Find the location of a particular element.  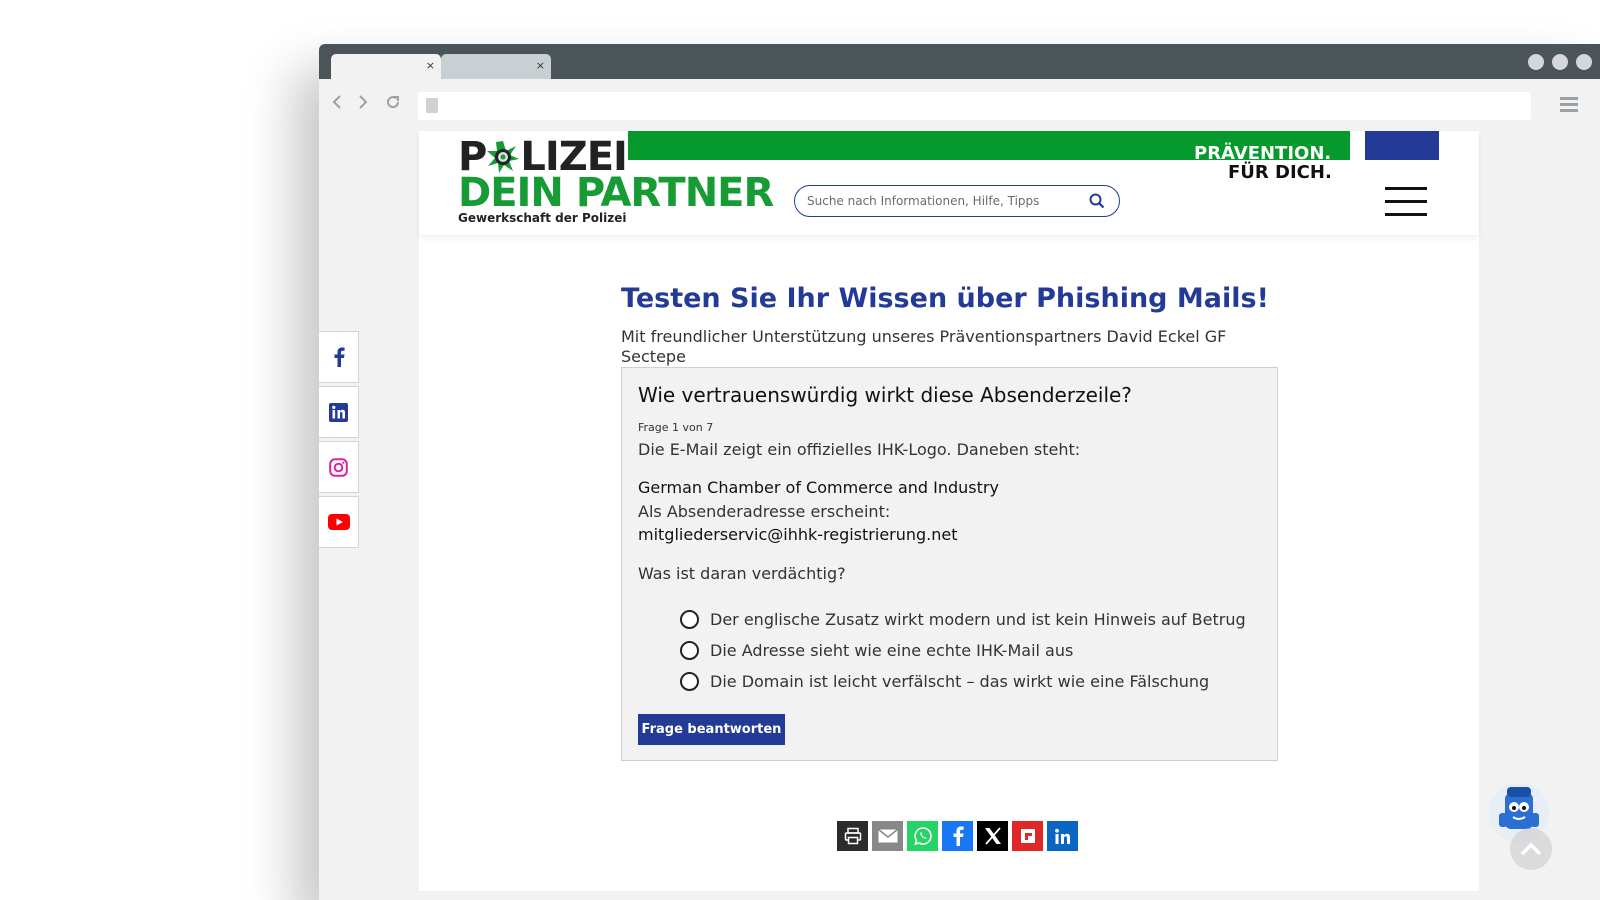

flipboard-icon is located at coordinates (1027, 836).